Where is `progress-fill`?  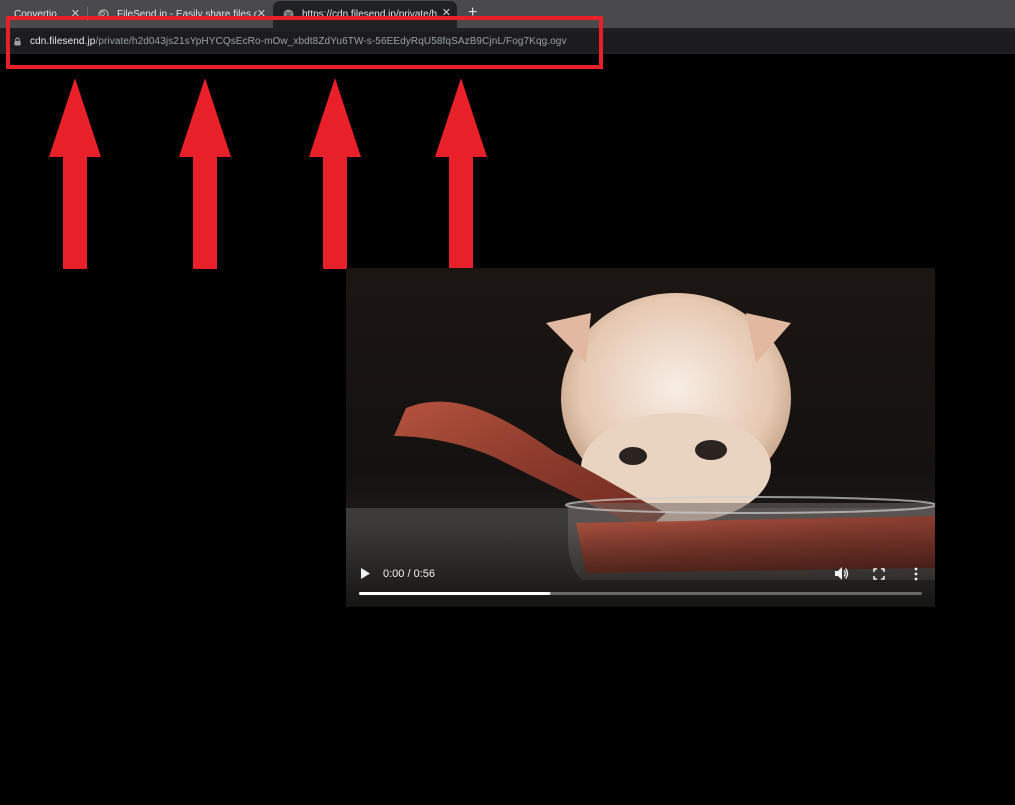
progress-fill is located at coordinates (455, 593).